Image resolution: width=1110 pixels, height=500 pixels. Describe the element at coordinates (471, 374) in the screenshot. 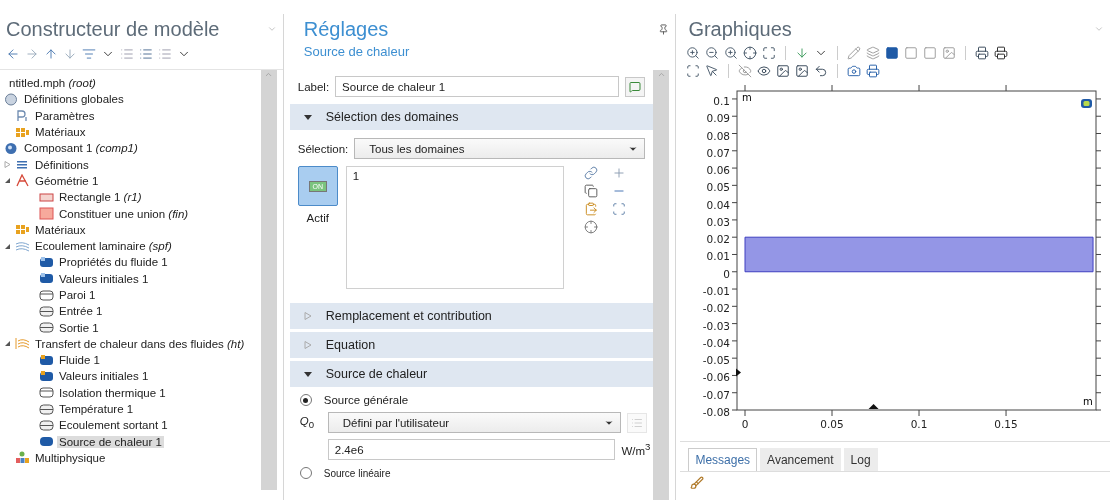

I see `section-header: Source de chaleur` at that location.